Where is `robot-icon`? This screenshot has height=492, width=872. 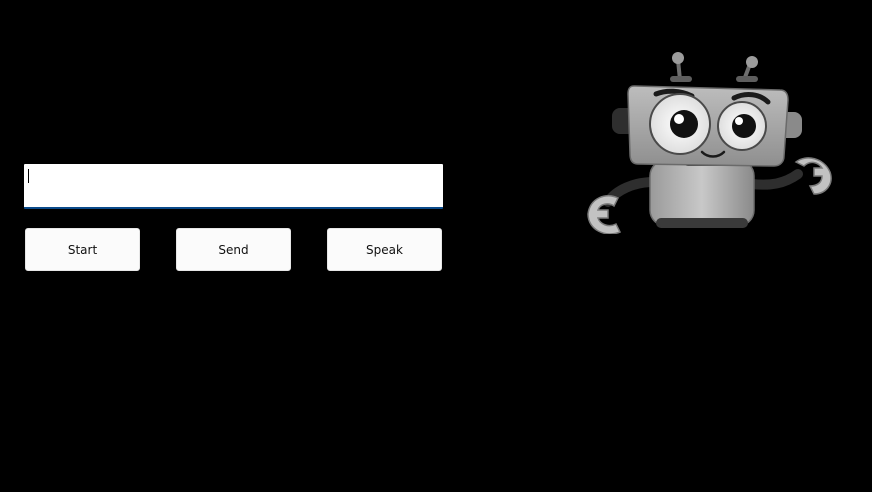 robot-icon is located at coordinates (710, 142).